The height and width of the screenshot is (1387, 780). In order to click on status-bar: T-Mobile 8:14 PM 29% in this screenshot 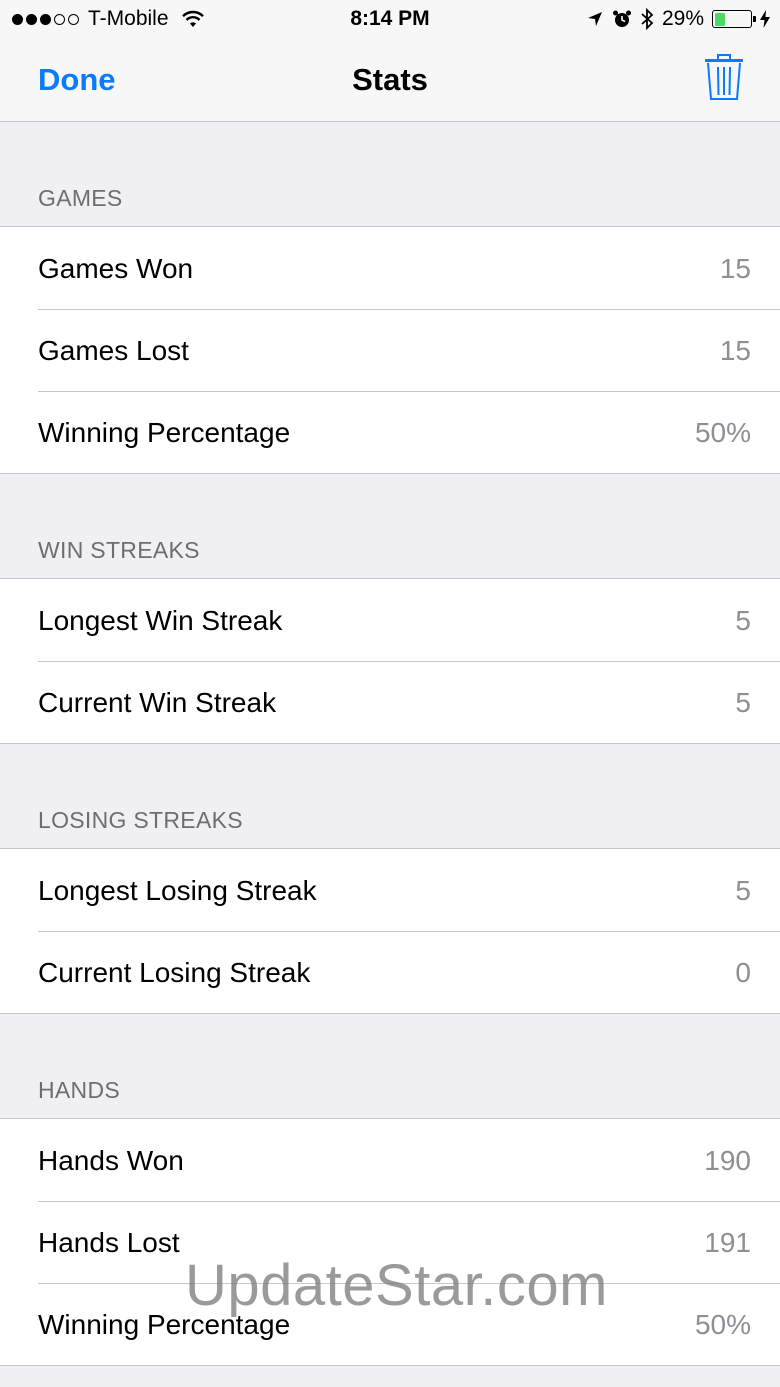, I will do `click(390, 20)`.